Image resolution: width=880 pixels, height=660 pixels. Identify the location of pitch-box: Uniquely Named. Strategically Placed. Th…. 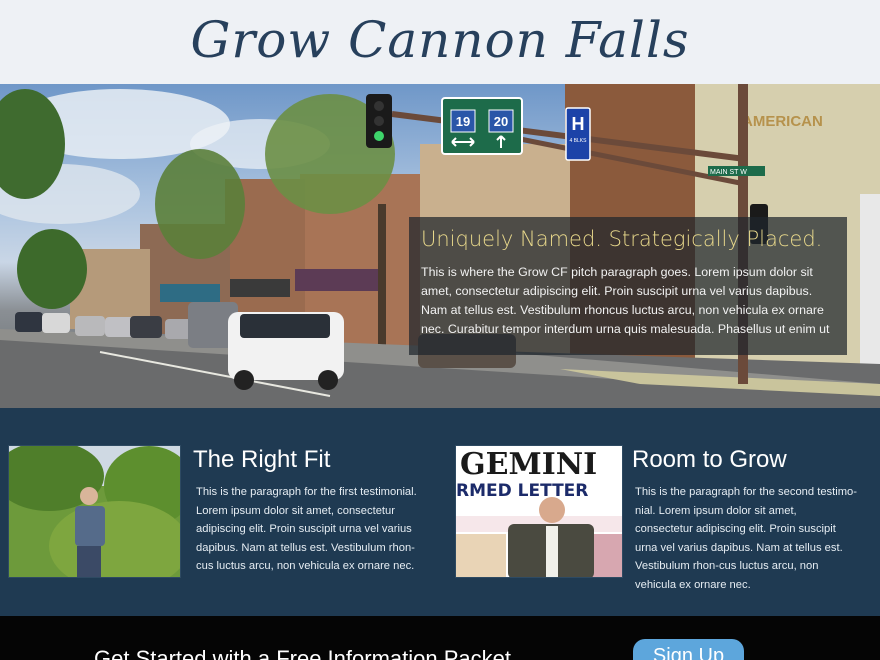
(628, 286).